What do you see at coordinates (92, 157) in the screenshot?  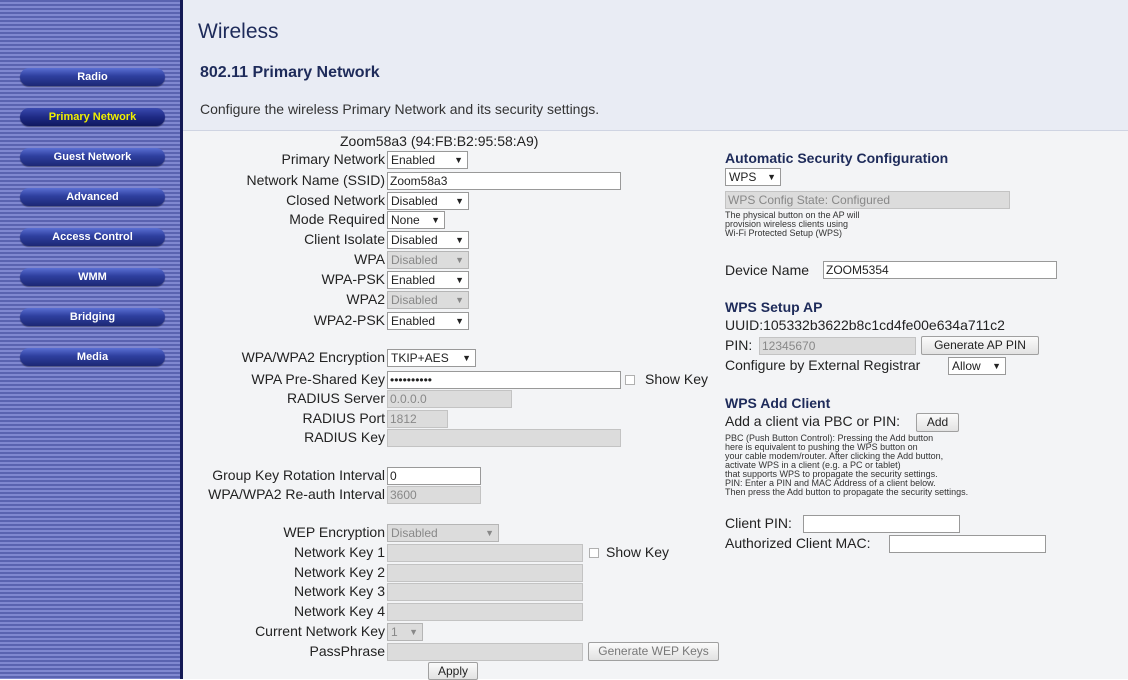 I see `sidebar-item-guest-network: Guest Network` at bounding box center [92, 157].